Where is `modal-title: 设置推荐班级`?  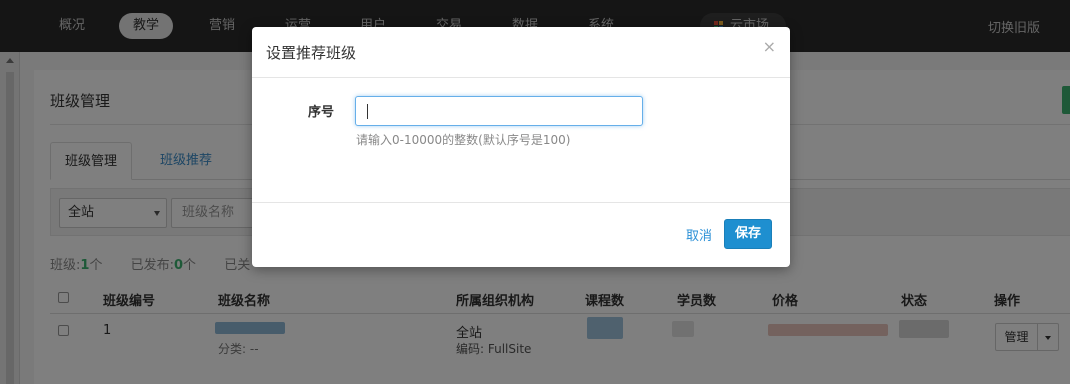
modal-title: 设置推荐班级 is located at coordinates (311, 53).